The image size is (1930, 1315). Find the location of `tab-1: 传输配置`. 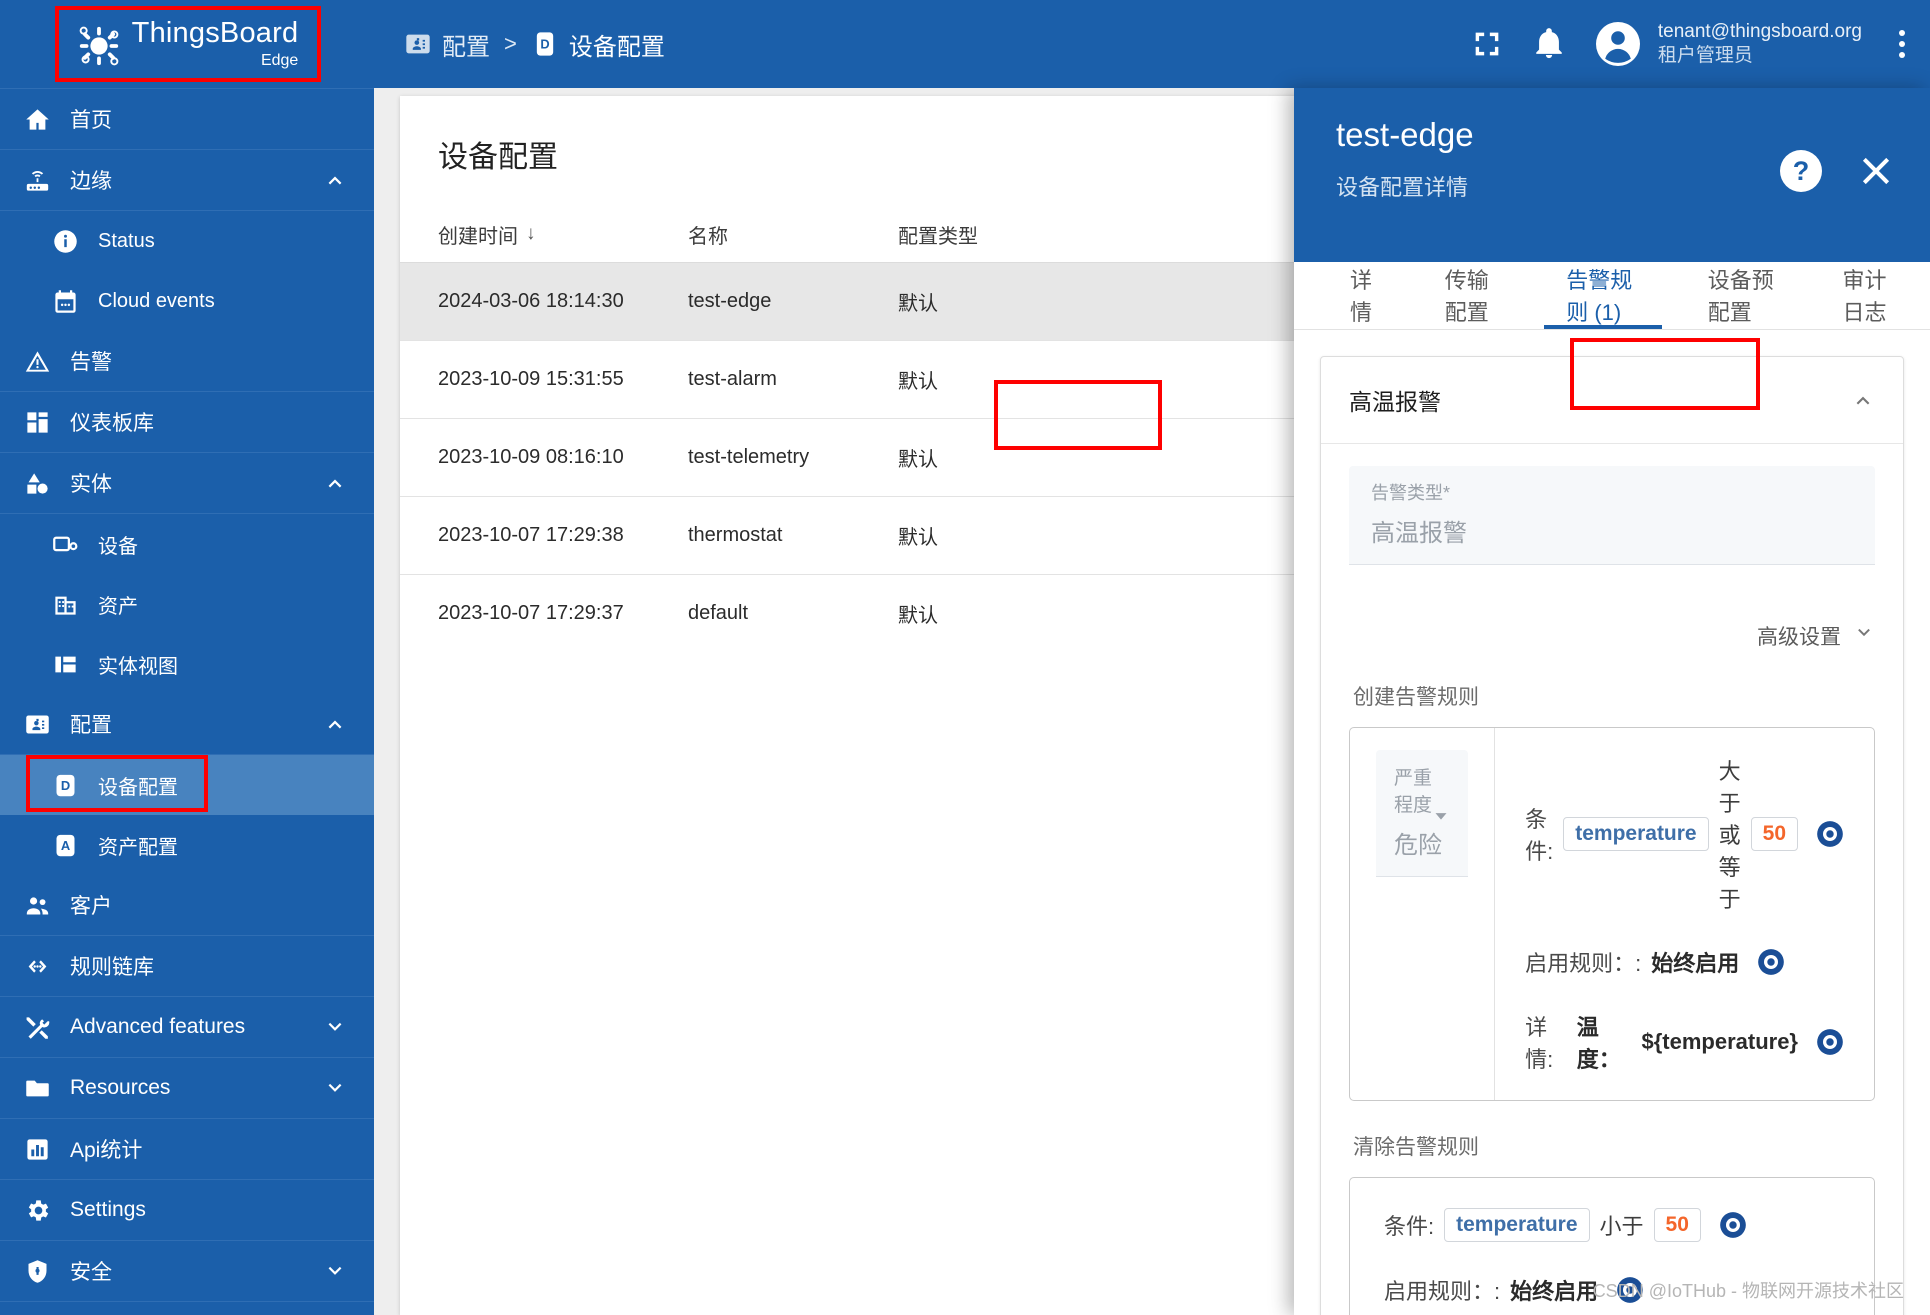

tab-1: 传输配置 is located at coordinates (1471, 295).